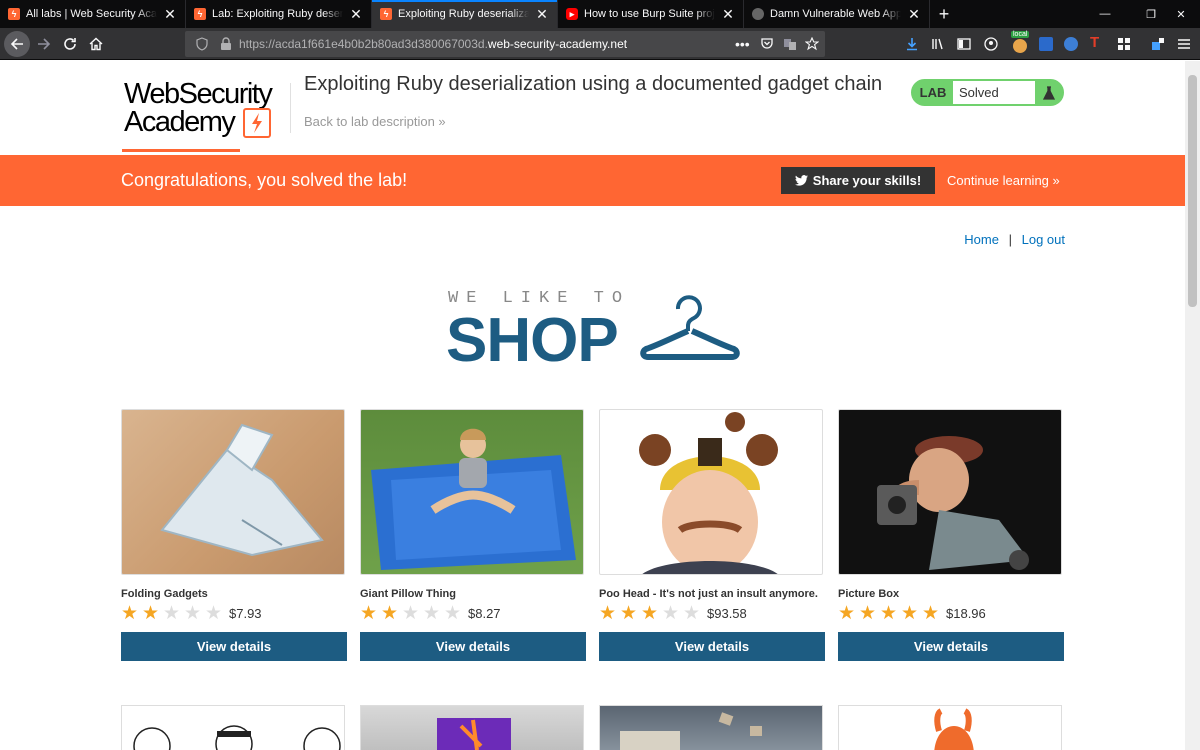  What do you see at coordinates (180, 122) in the screenshot?
I see `logo-text-line2: Academy` at bounding box center [180, 122].